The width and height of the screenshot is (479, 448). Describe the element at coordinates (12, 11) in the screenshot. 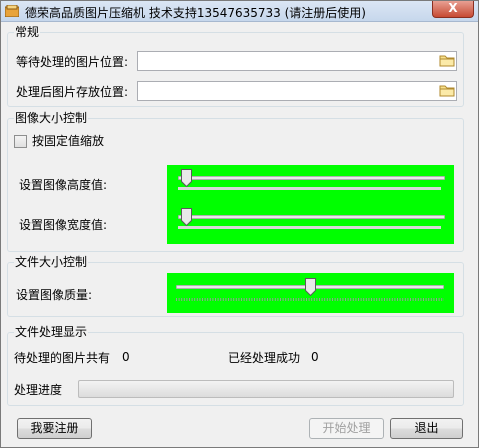

I see `app-icon` at that location.